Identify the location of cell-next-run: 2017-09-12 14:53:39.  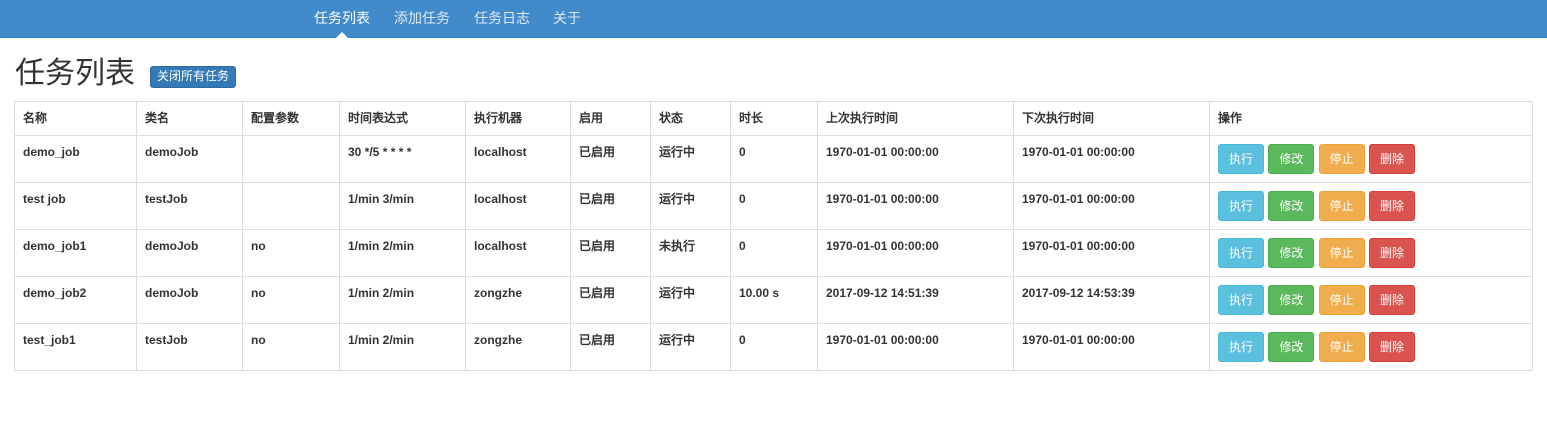
(1111, 300).